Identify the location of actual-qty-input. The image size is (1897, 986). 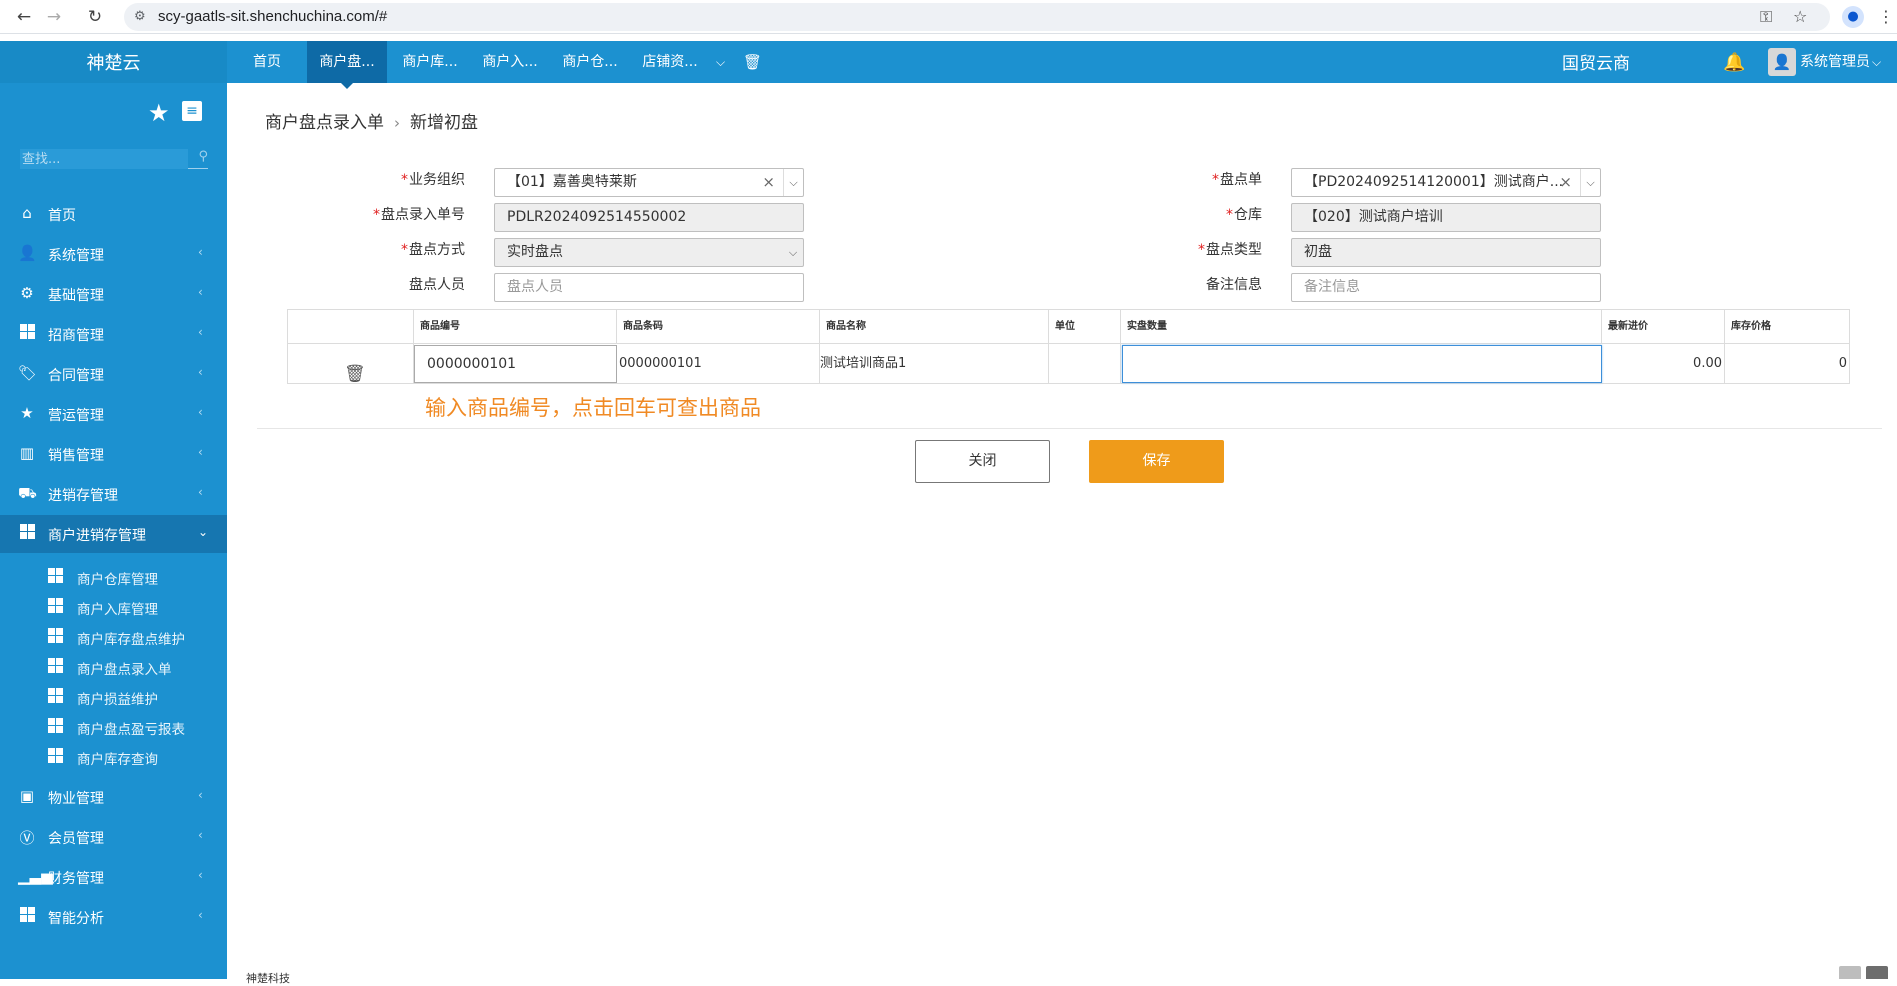
(1362, 364).